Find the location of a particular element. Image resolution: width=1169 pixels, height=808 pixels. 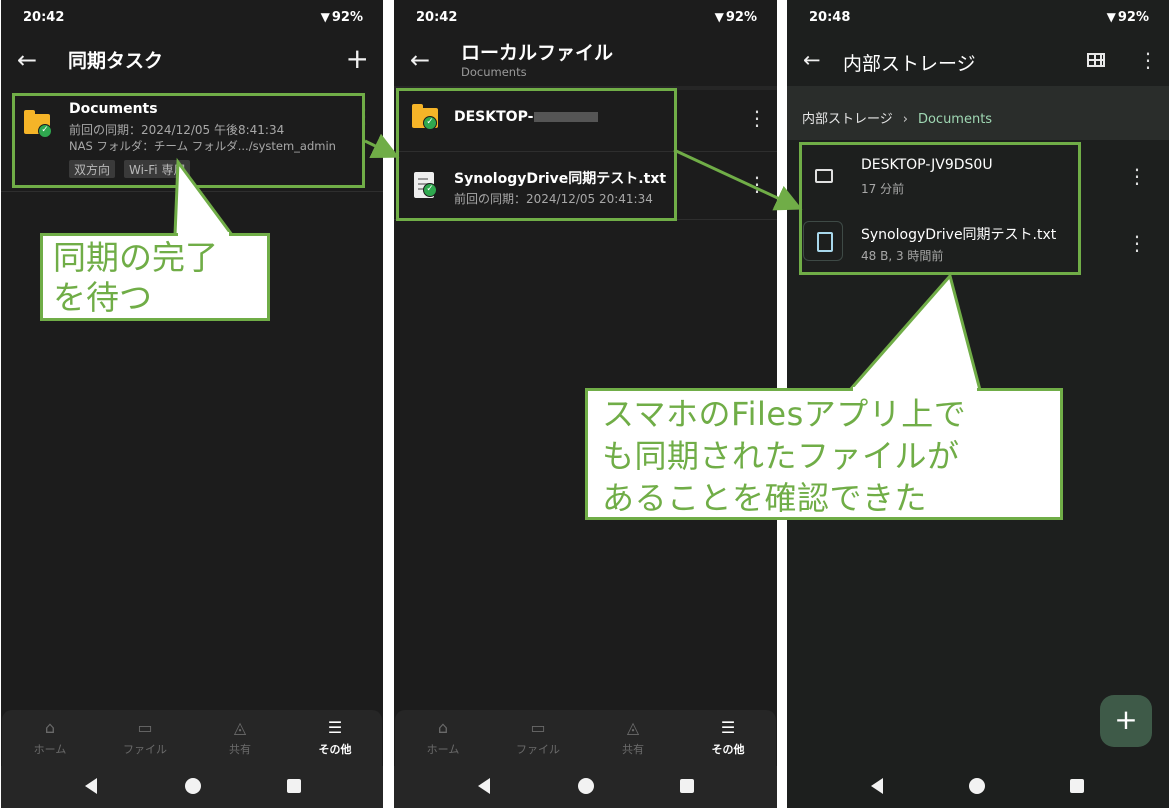

callout-line: も同期されたファイルが is located at coordinates (781, 456).